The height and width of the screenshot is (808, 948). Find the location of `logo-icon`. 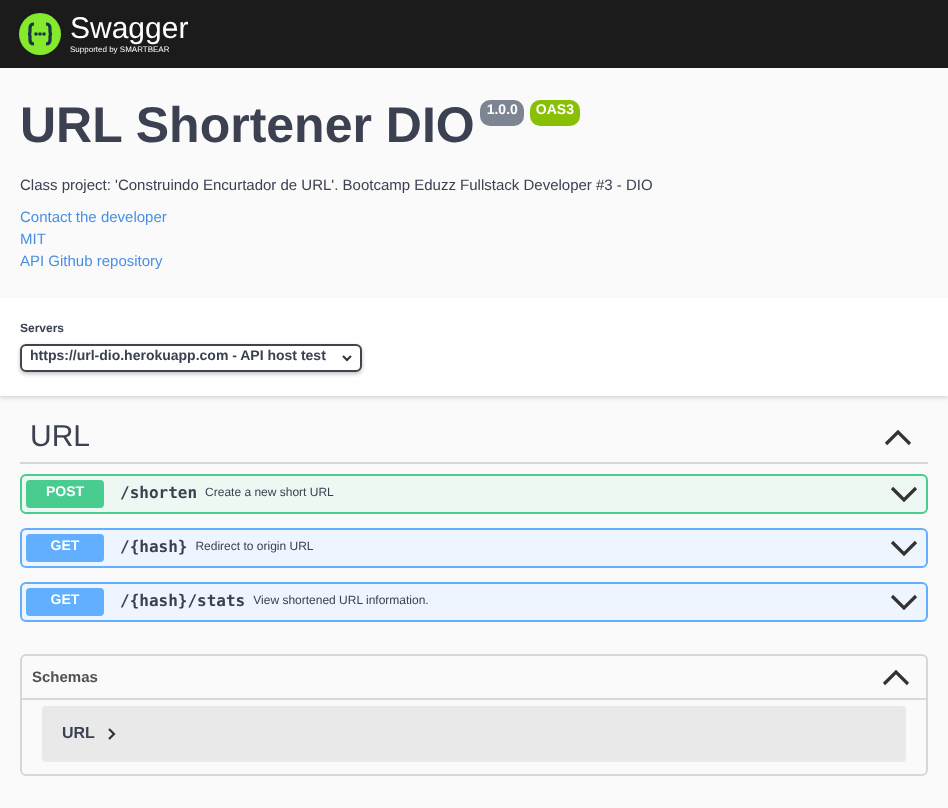

logo-icon is located at coordinates (40, 34).